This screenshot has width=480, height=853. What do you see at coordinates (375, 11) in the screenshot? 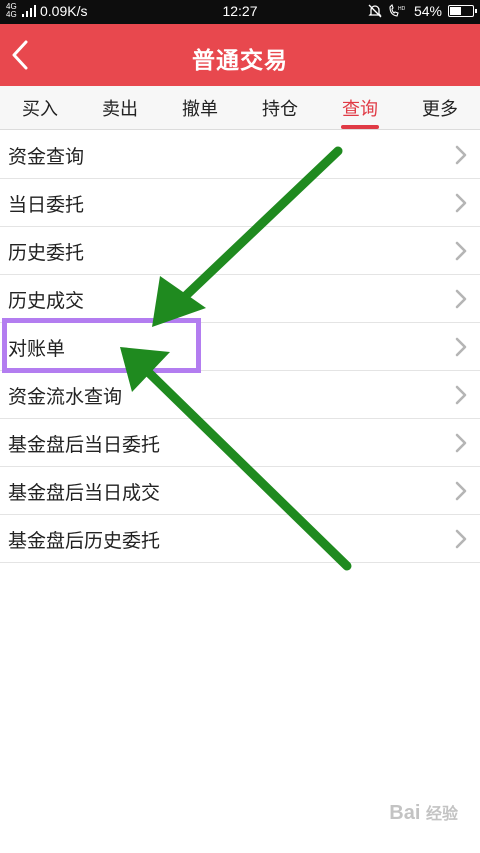
I see `mute-icon` at bounding box center [375, 11].